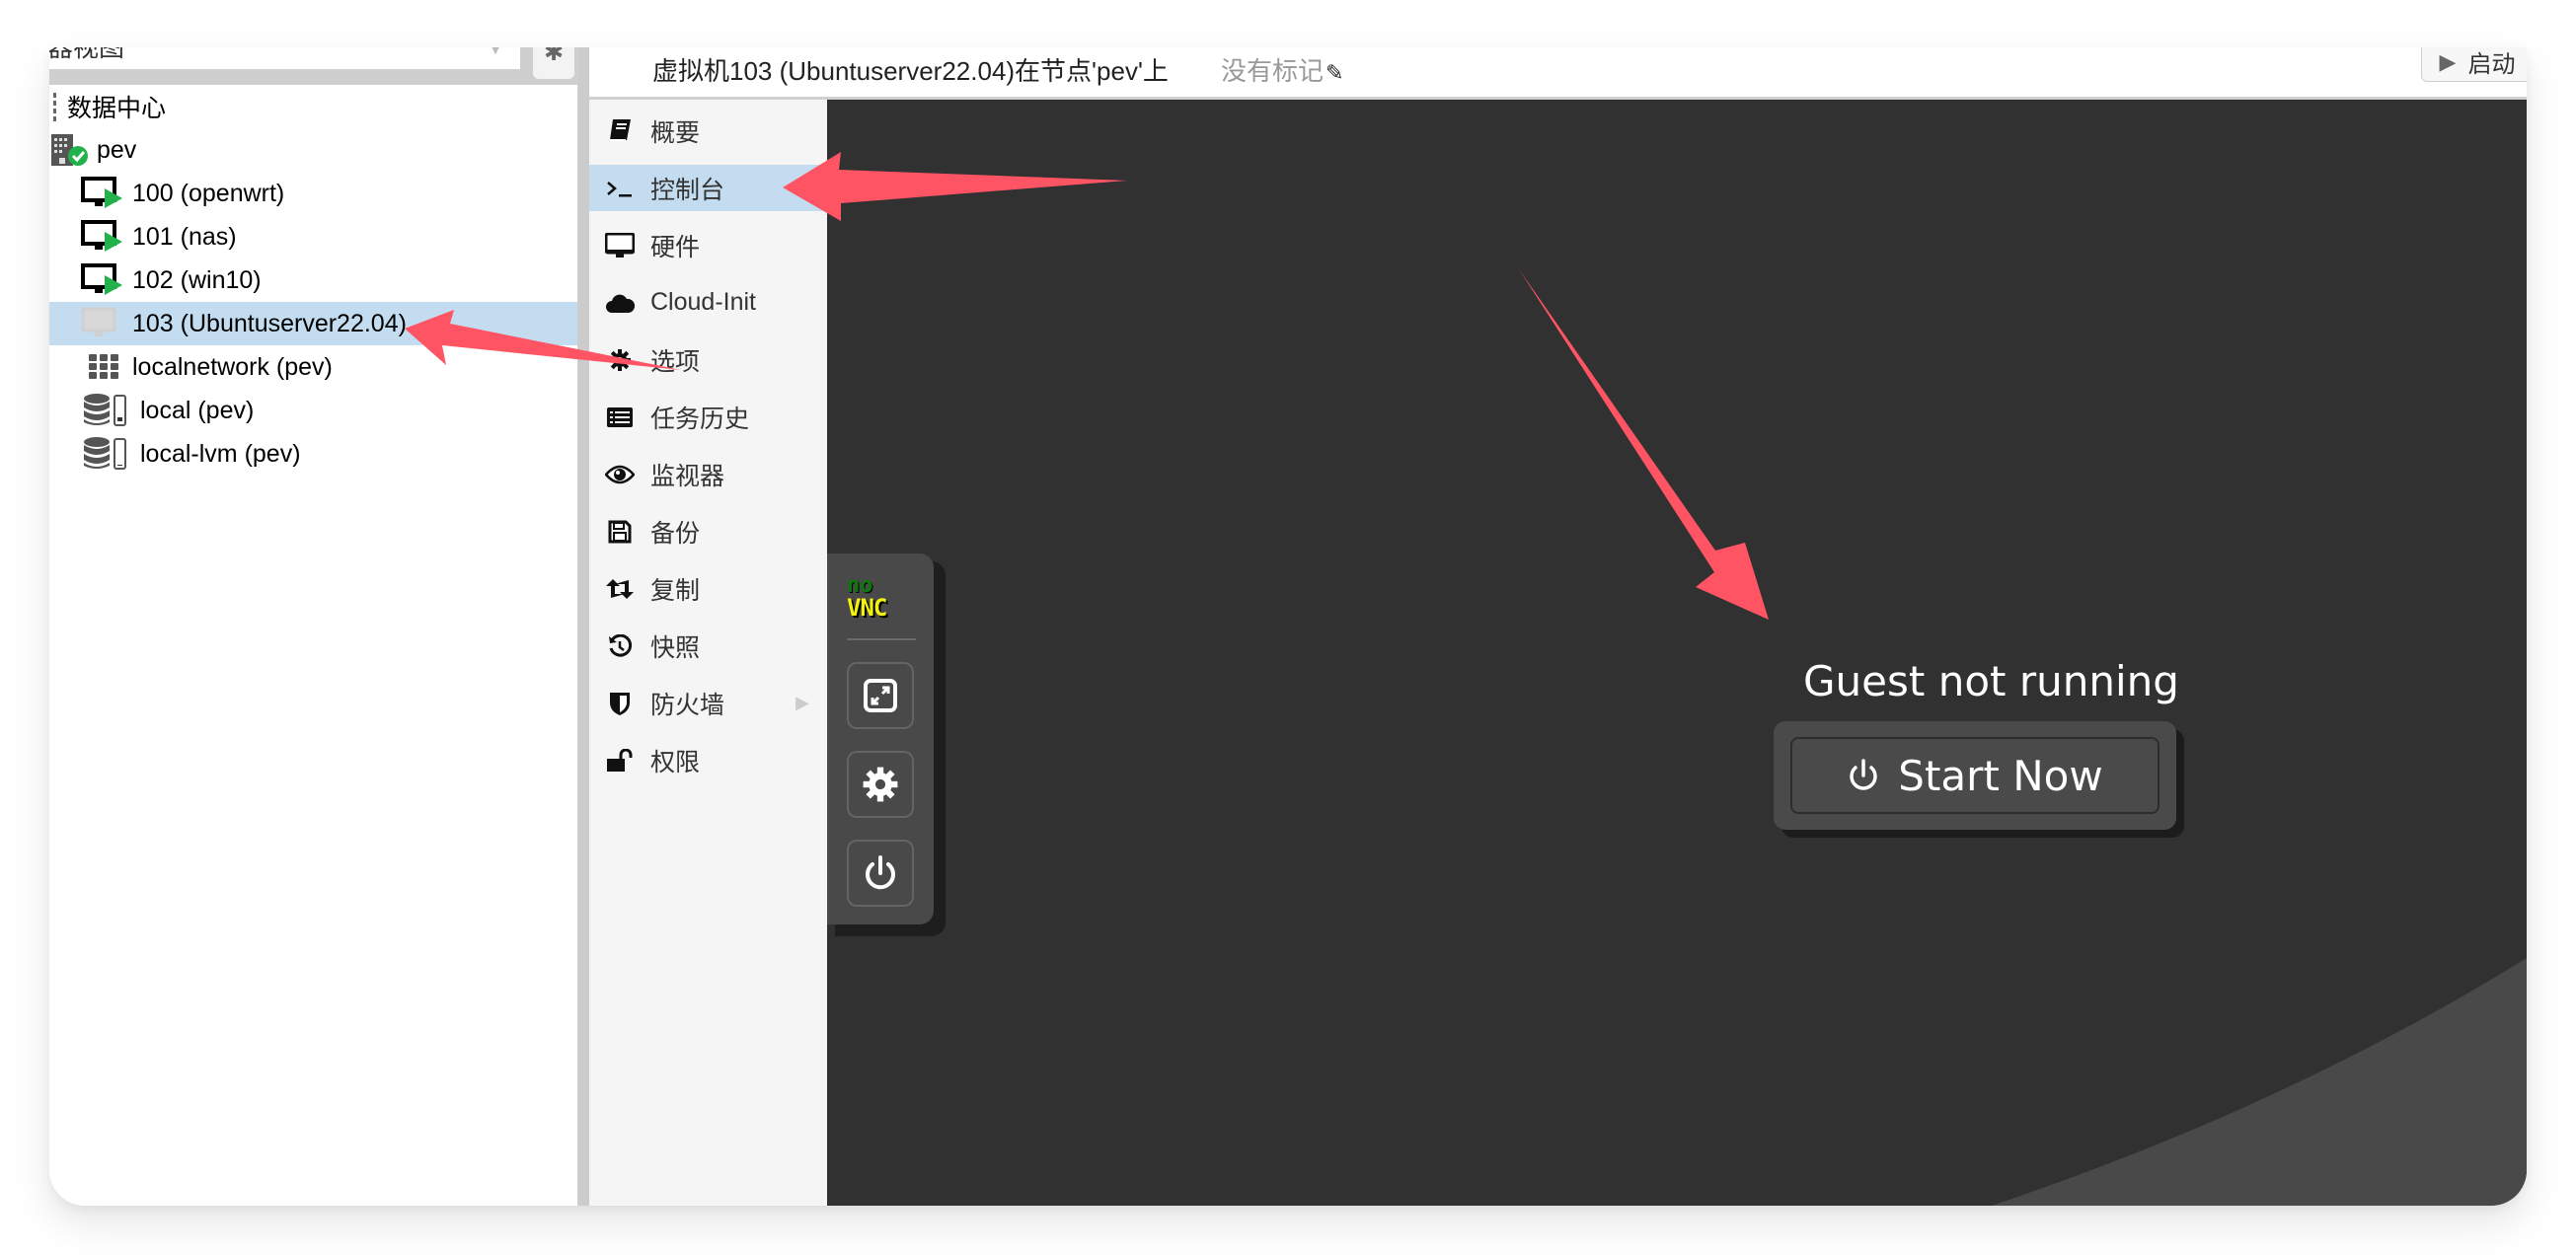 Image resolution: width=2576 pixels, height=1255 pixels. I want to click on tags-editor: 没有标记✎, so click(1282, 69).